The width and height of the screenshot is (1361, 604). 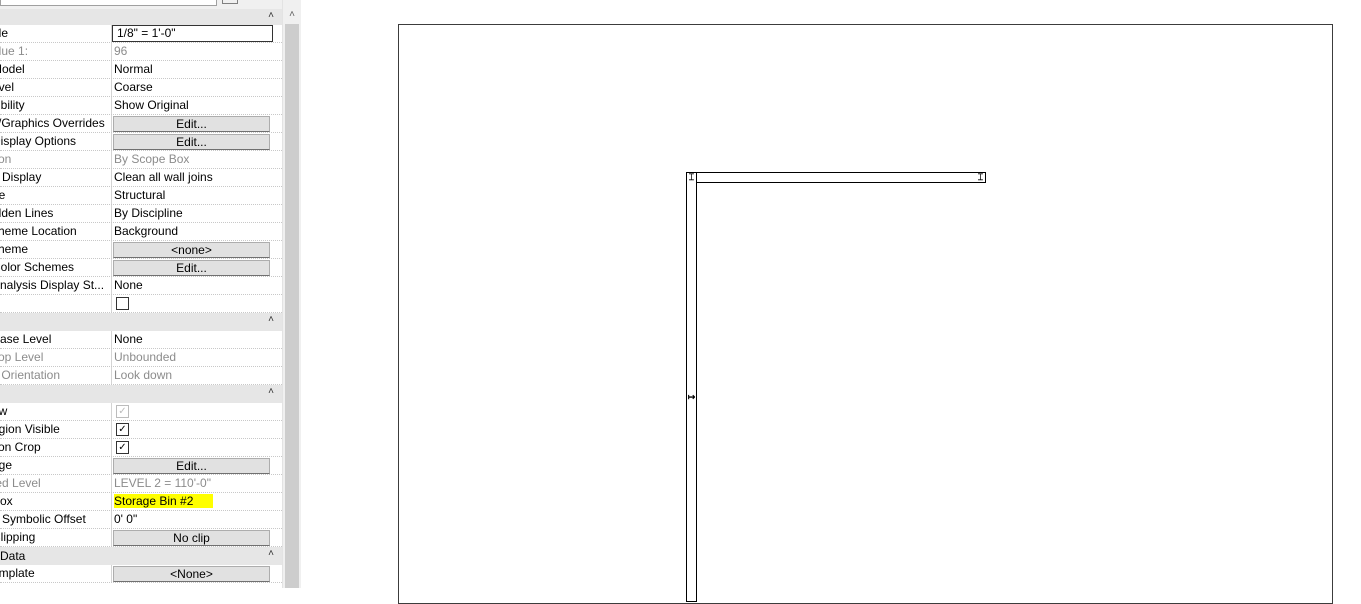 What do you see at coordinates (691, 387) in the screenshot?
I see `wall-vertical` at bounding box center [691, 387].